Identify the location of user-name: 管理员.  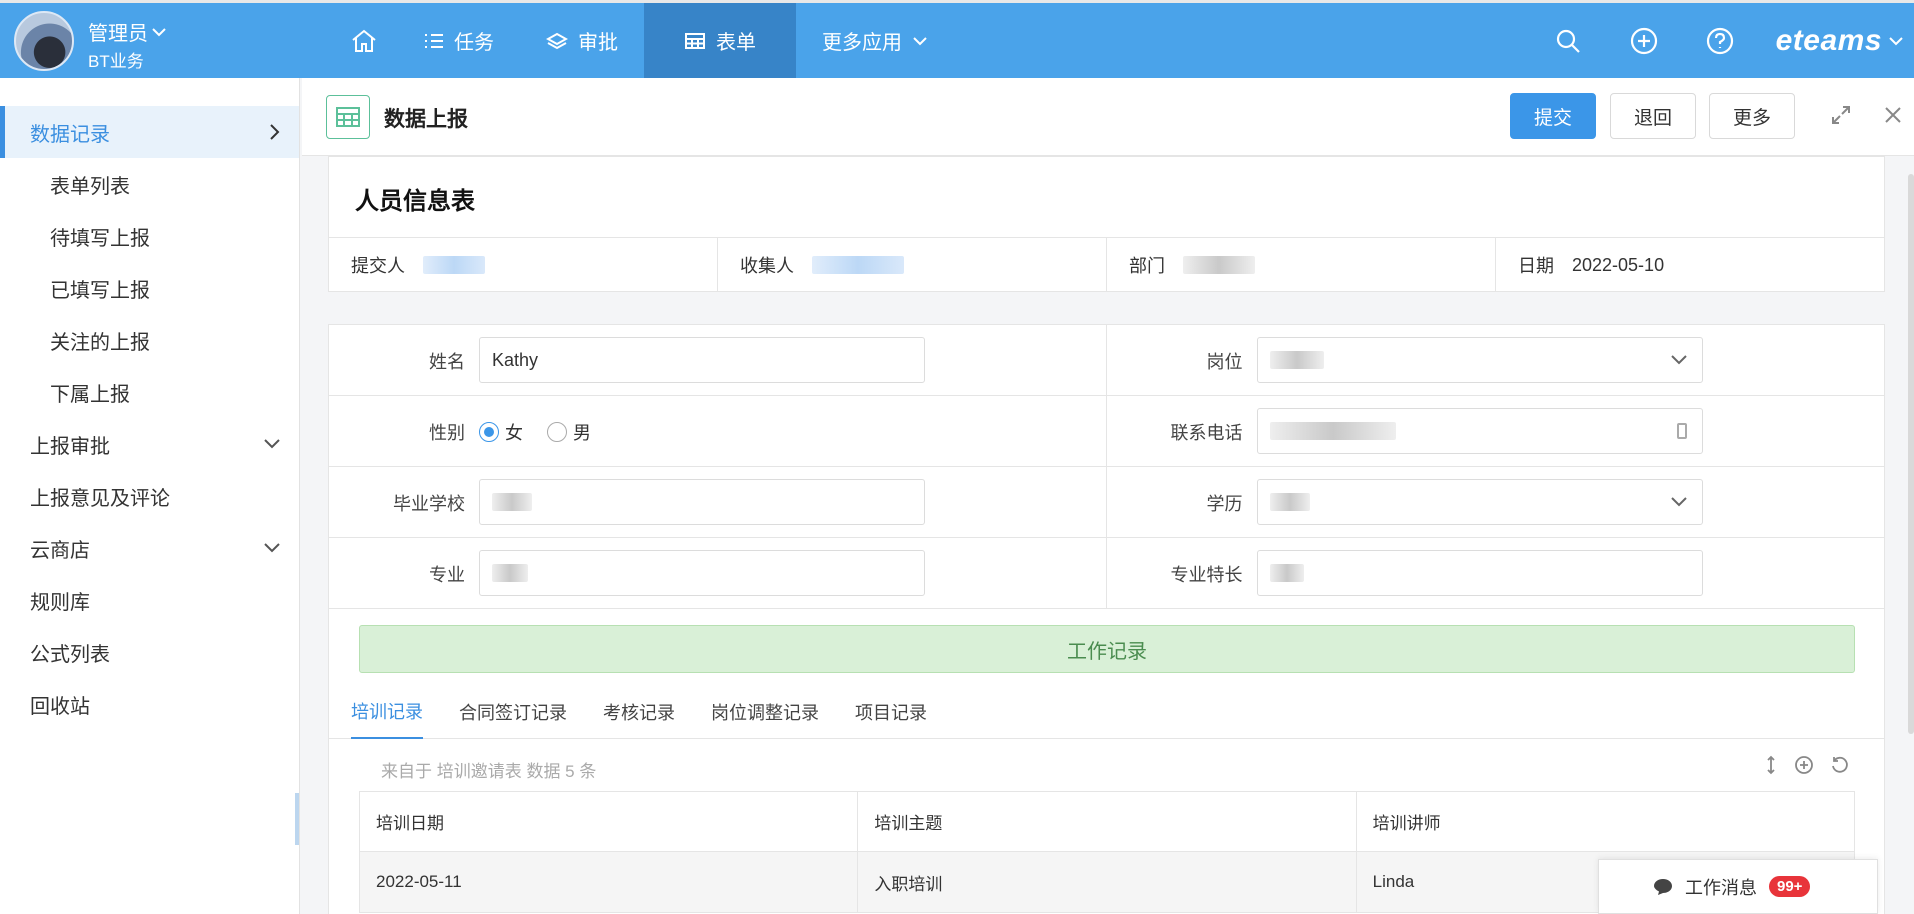
(118, 34).